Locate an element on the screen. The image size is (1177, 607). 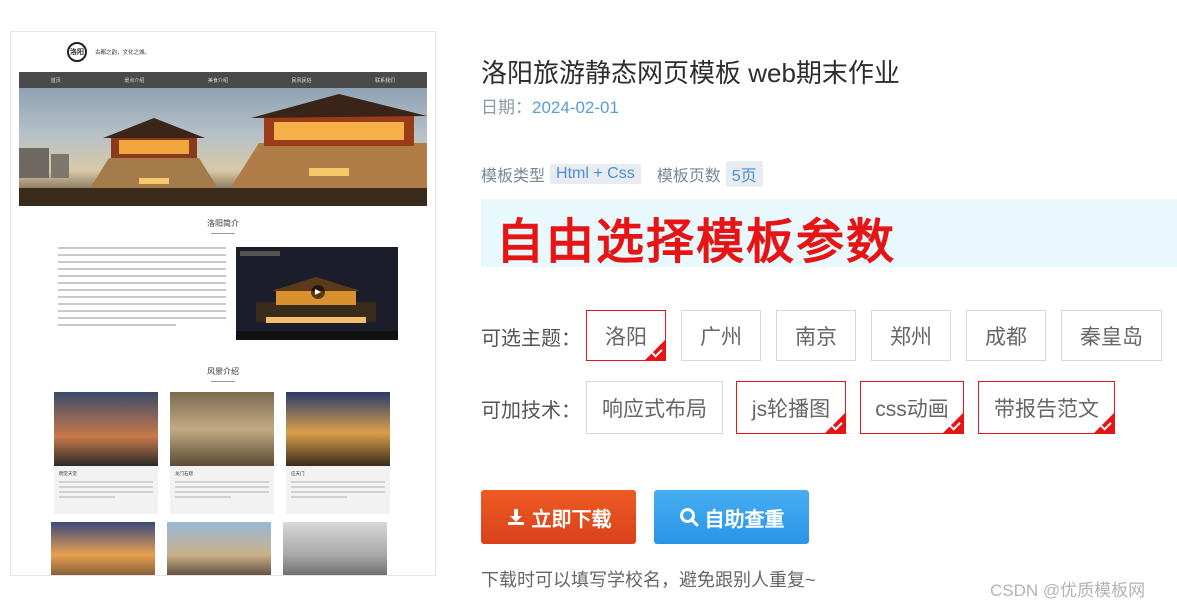
tech-option-responsive: 响应式布局 is located at coordinates (654, 407).